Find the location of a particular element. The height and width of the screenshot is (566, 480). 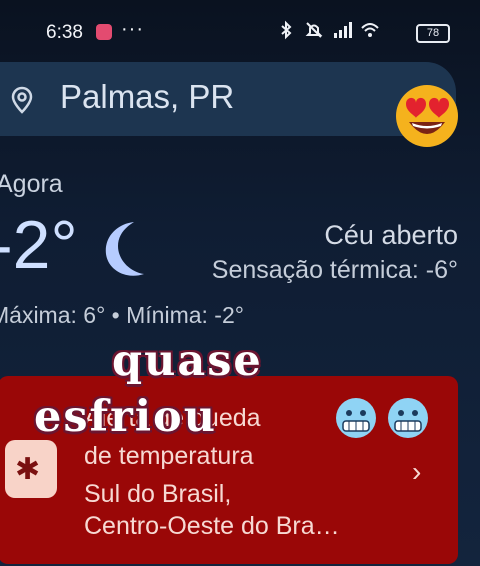

moon-icon is located at coordinates (124, 249).